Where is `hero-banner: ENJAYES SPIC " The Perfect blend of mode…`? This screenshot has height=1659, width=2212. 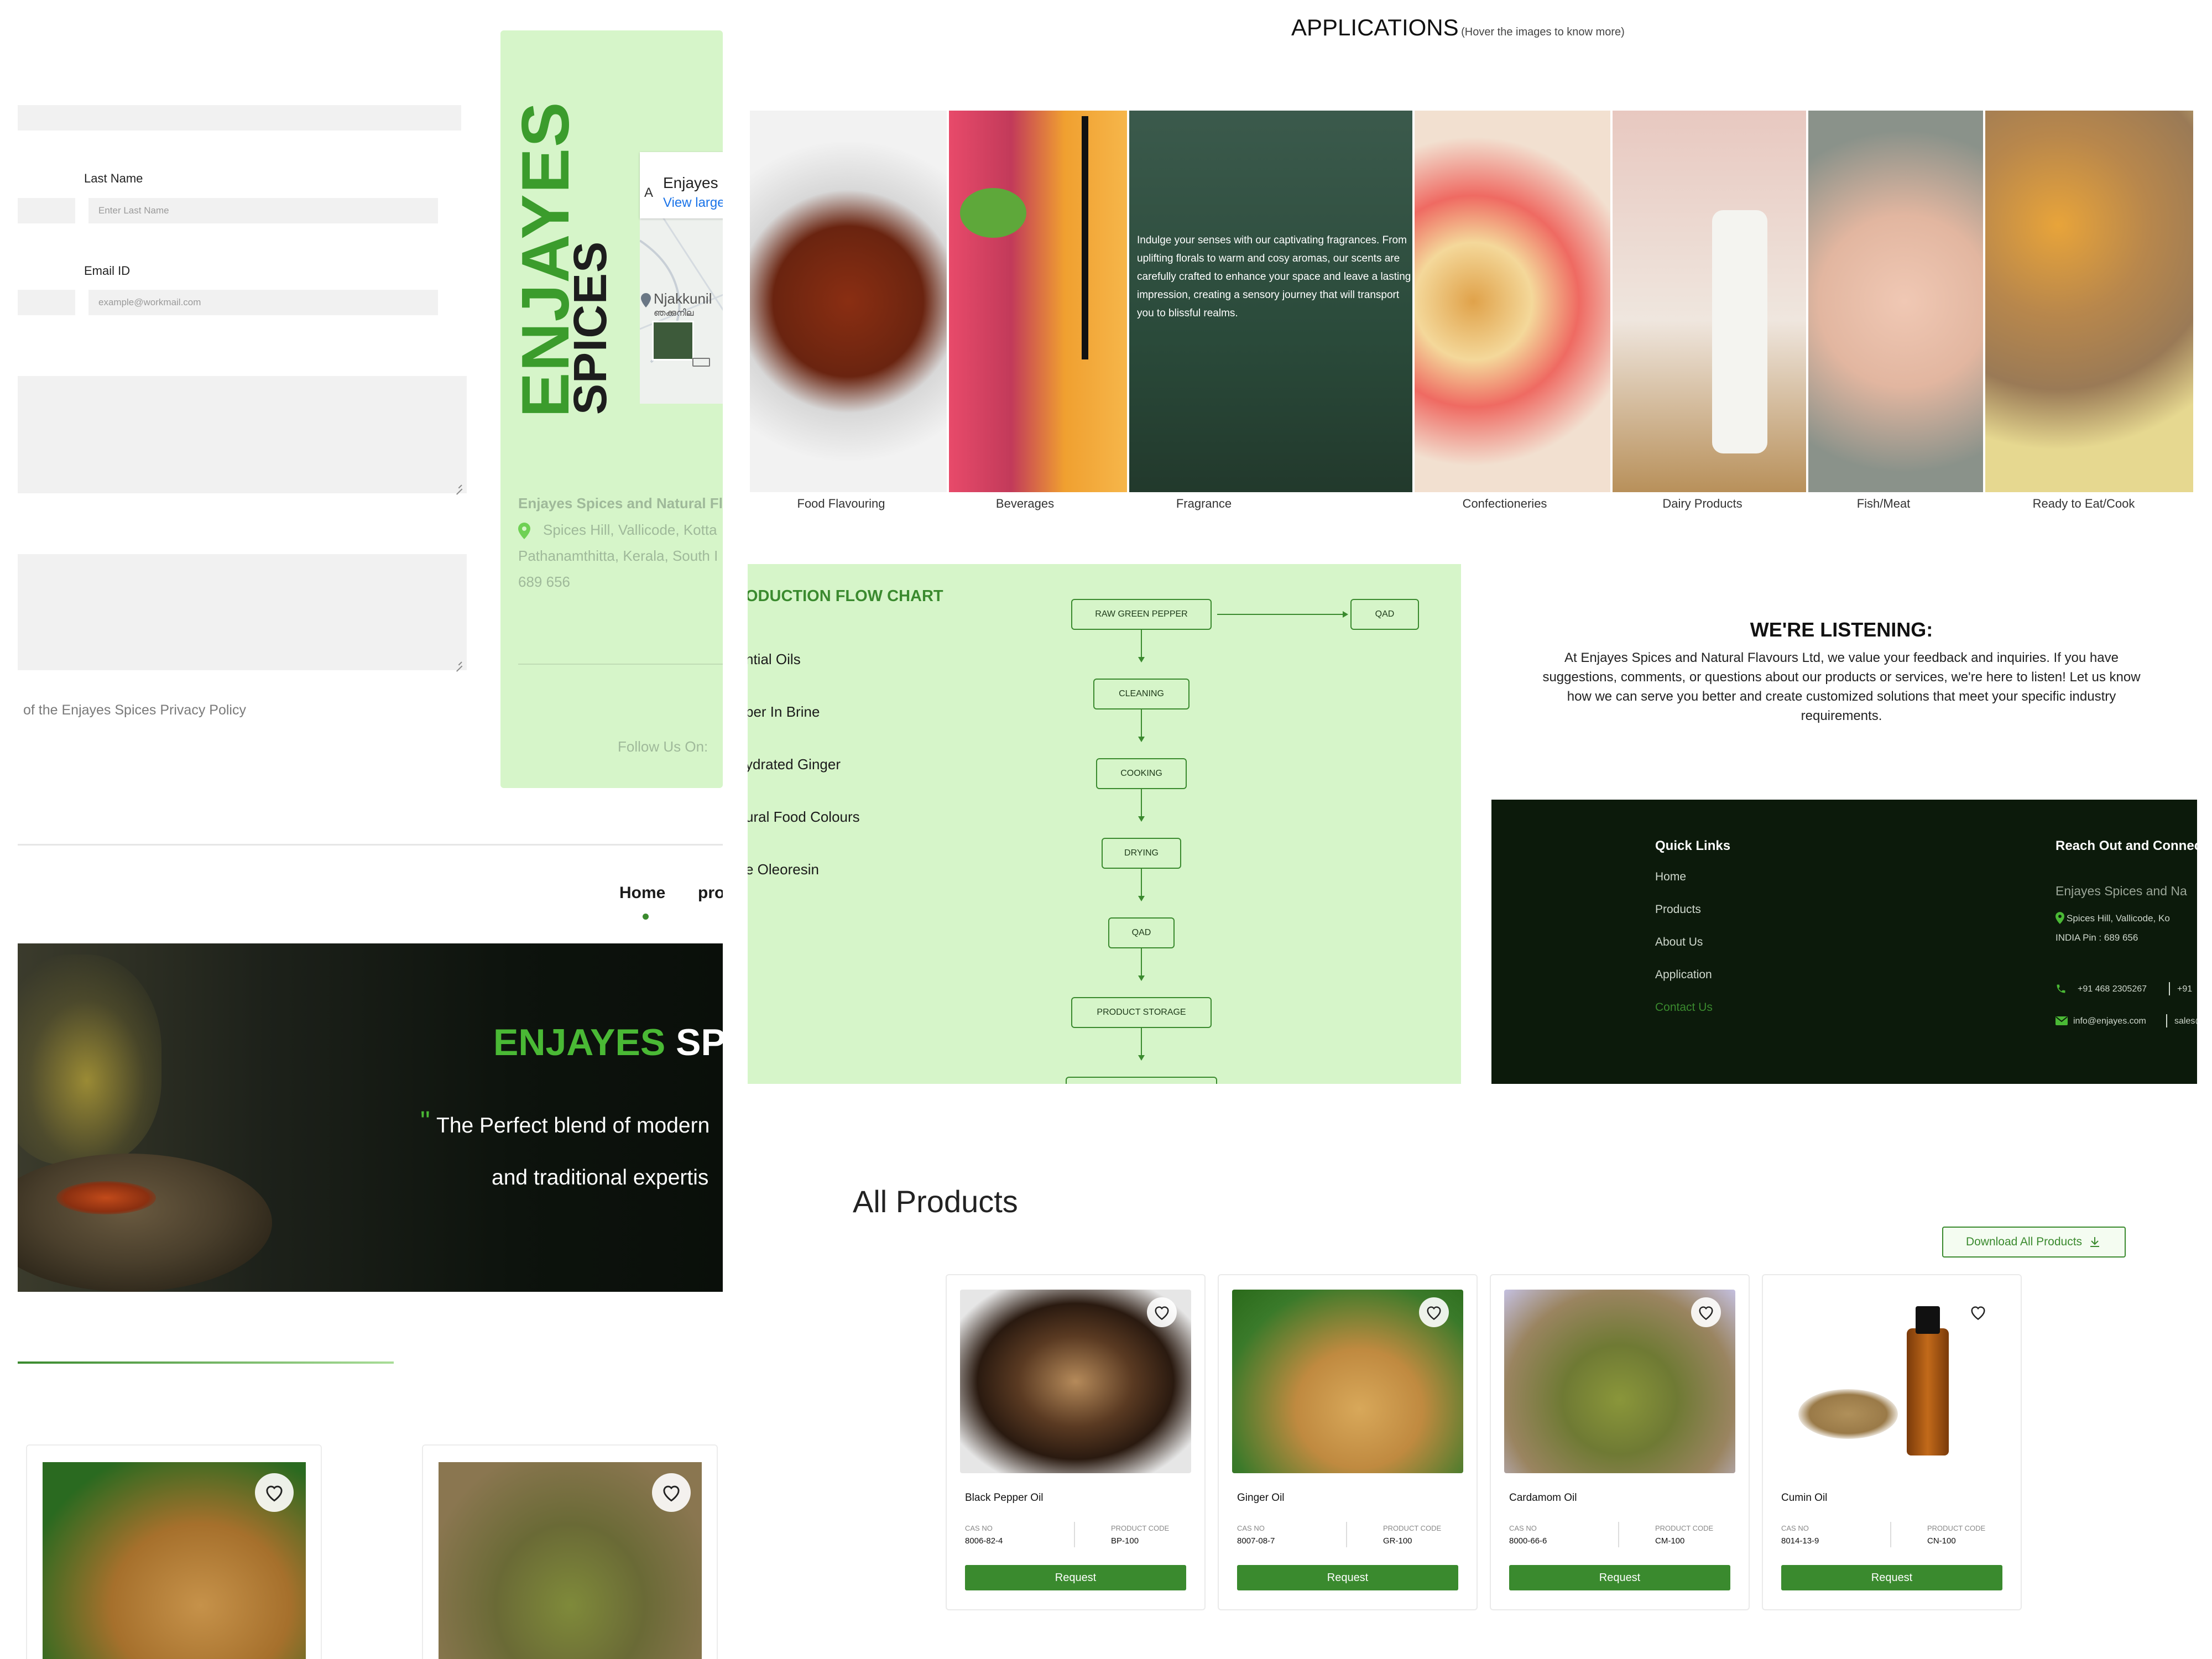 hero-banner: ENJAYES SPIC " The Perfect blend of mode… is located at coordinates (371, 1118).